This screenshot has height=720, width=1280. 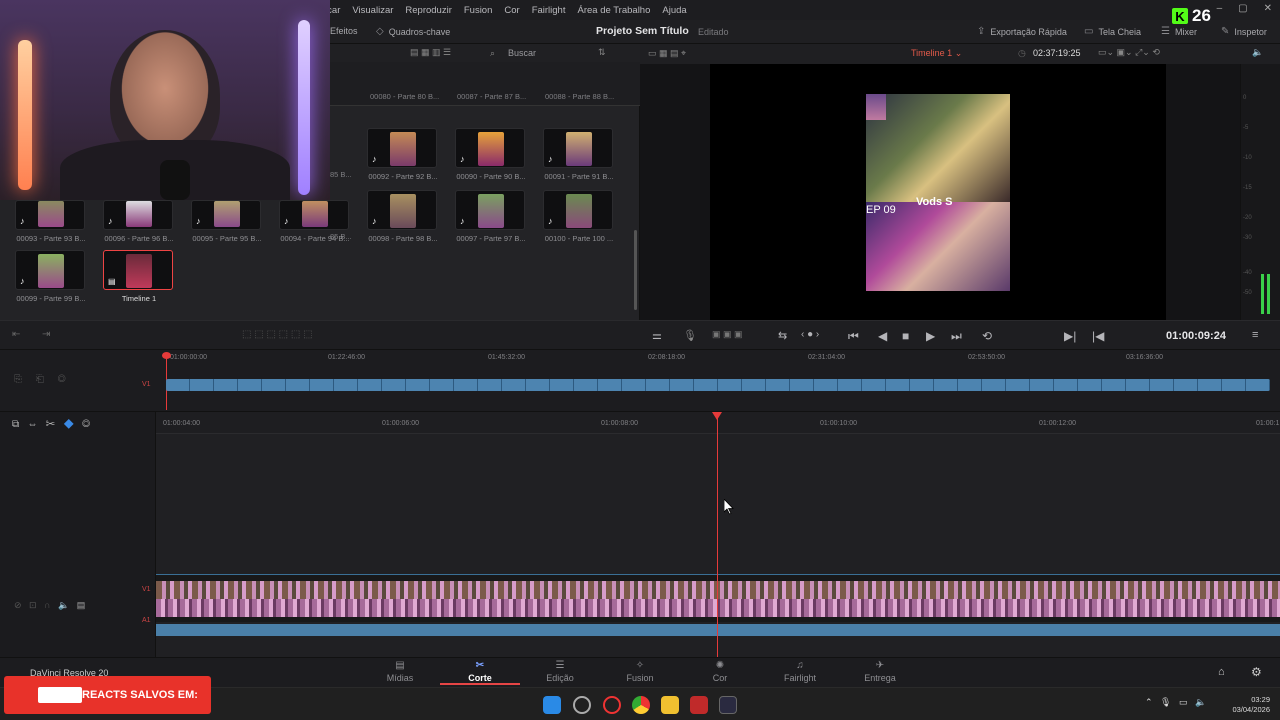 What do you see at coordinates (1022, 31) in the screenshot?
I see `quick-export-button: ⇪ Exportação Rápida` at bounding box center [1022, 31].